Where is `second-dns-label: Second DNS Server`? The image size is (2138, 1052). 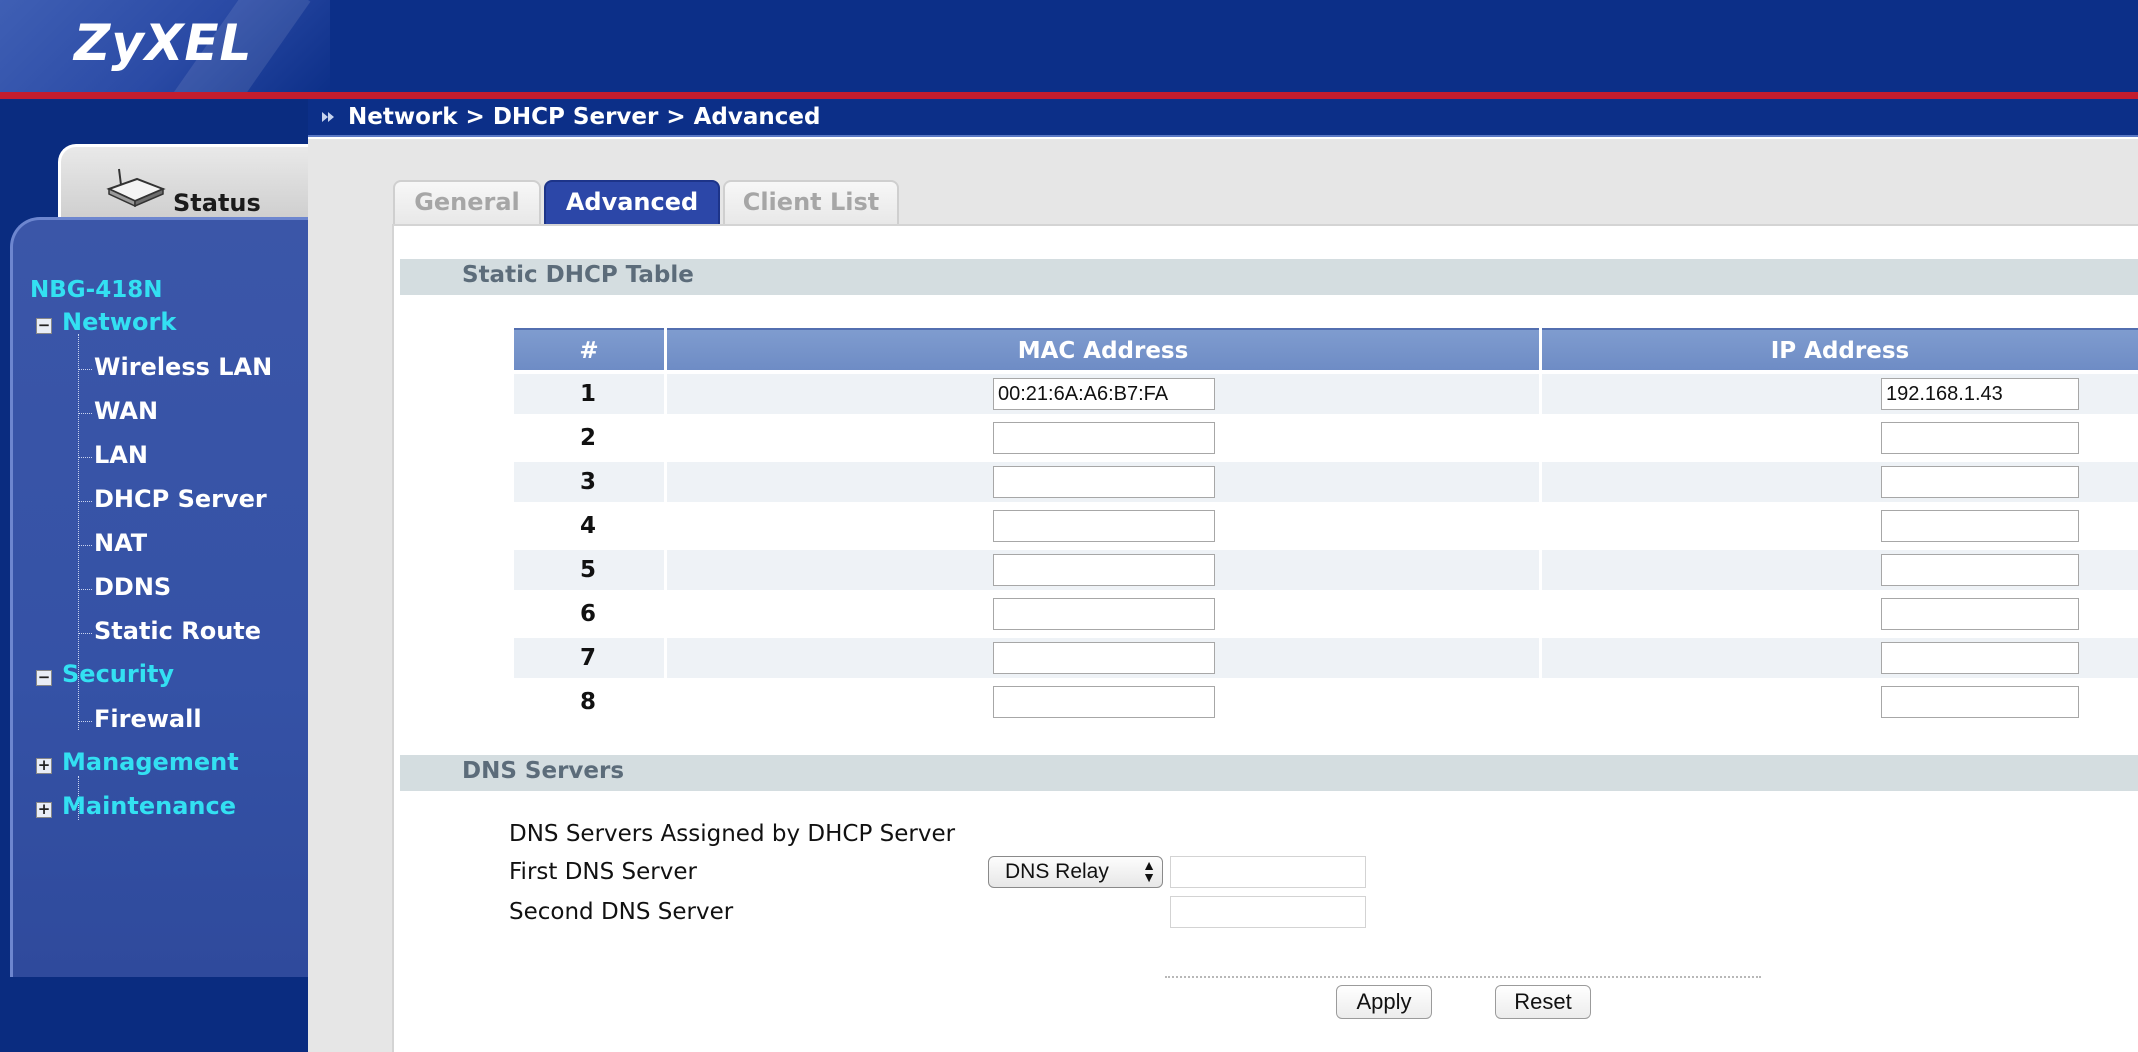 second-dns-label: Second DNS Server is located at coordinates (621, 912).